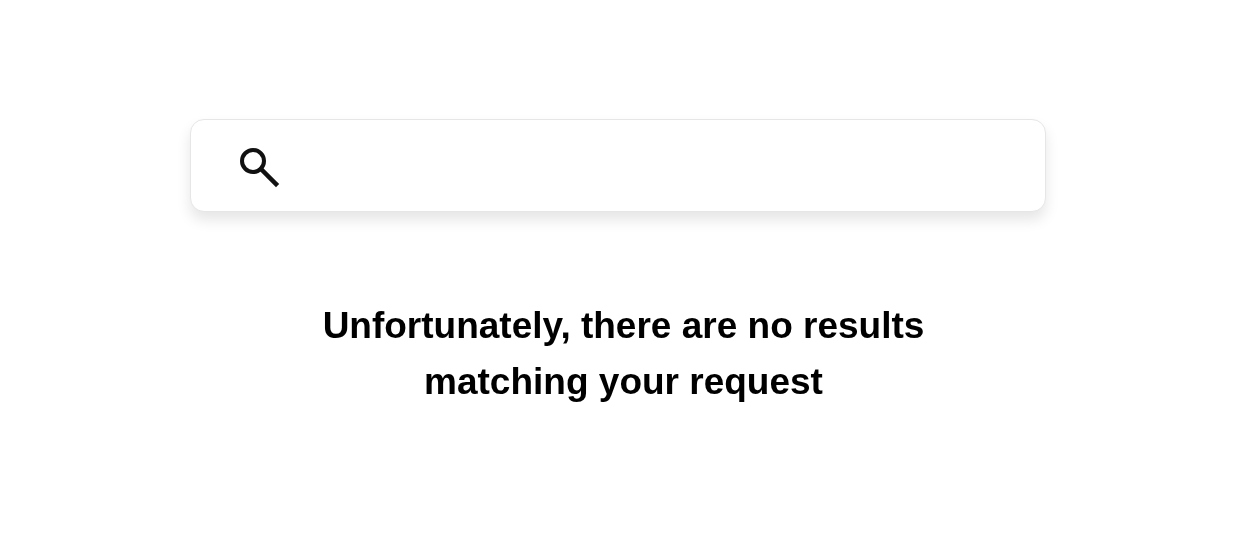 The image size is (1247, 557). I want to click on no-results-message: Unfortunately, there are no results matching your request, so click(623, 354).